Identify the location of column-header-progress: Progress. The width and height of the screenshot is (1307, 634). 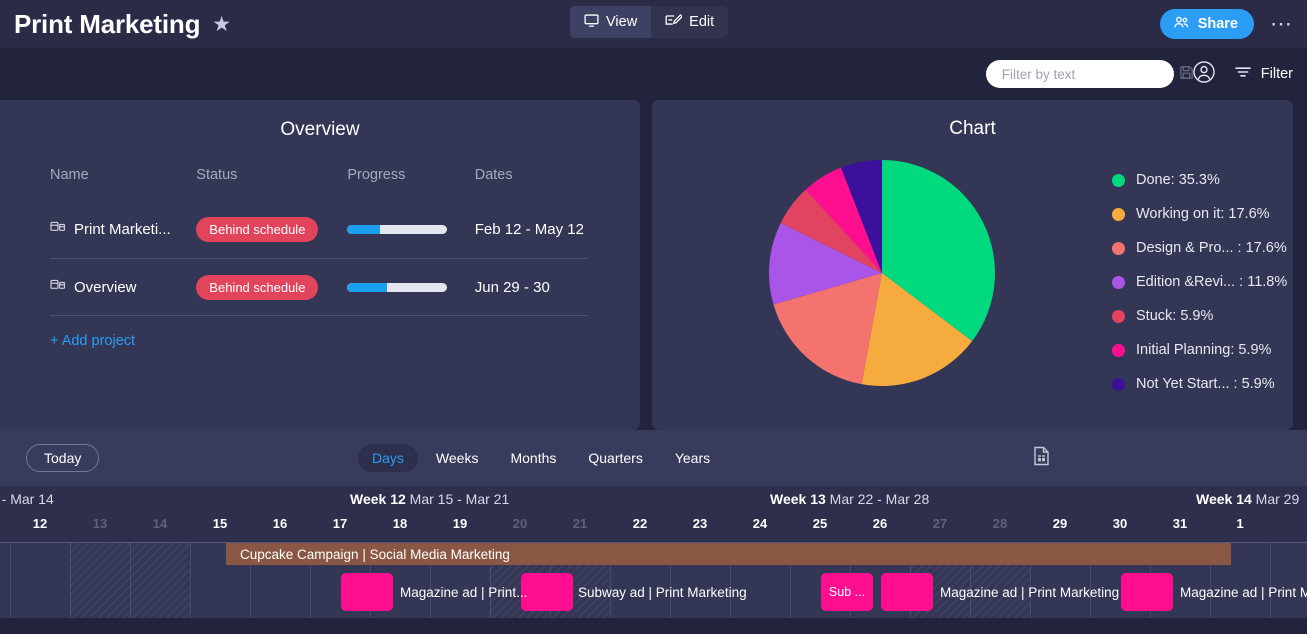
(376, 175).